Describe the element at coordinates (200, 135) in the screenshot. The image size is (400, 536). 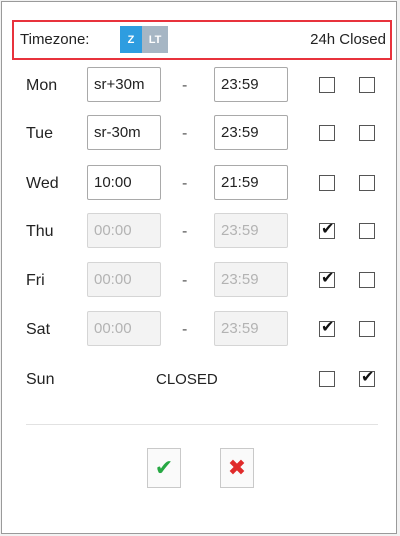
I see `day-row-tue: Tue -` at that location.